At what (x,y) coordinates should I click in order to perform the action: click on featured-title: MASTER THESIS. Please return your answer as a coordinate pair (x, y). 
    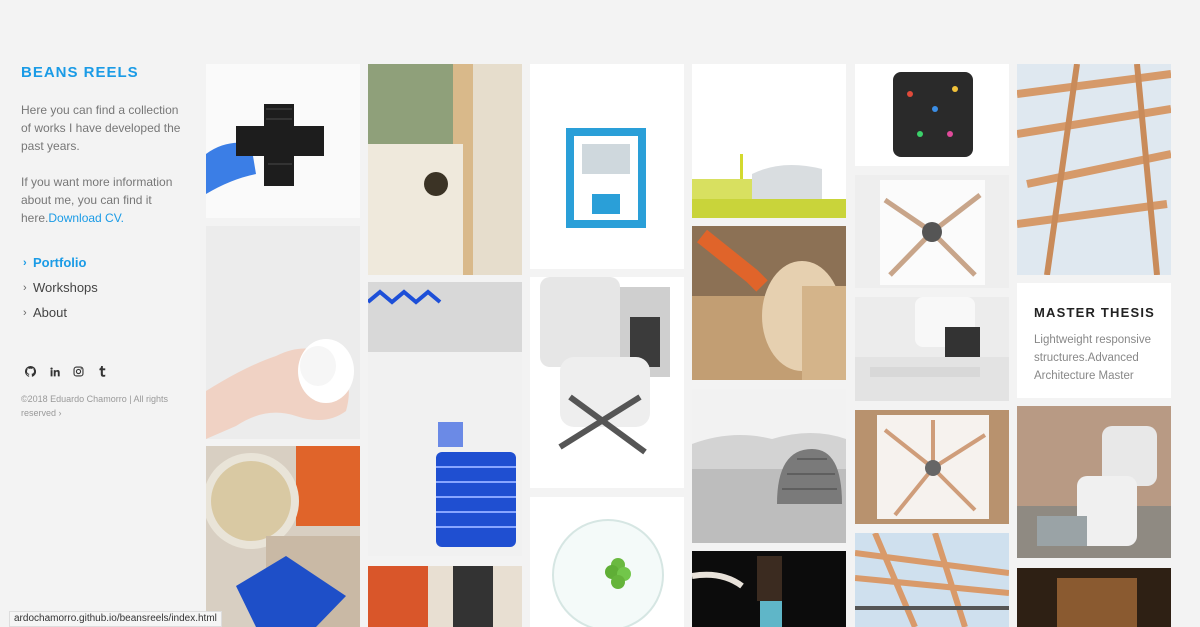
    Looking at the image, I should click on (1095, 312).